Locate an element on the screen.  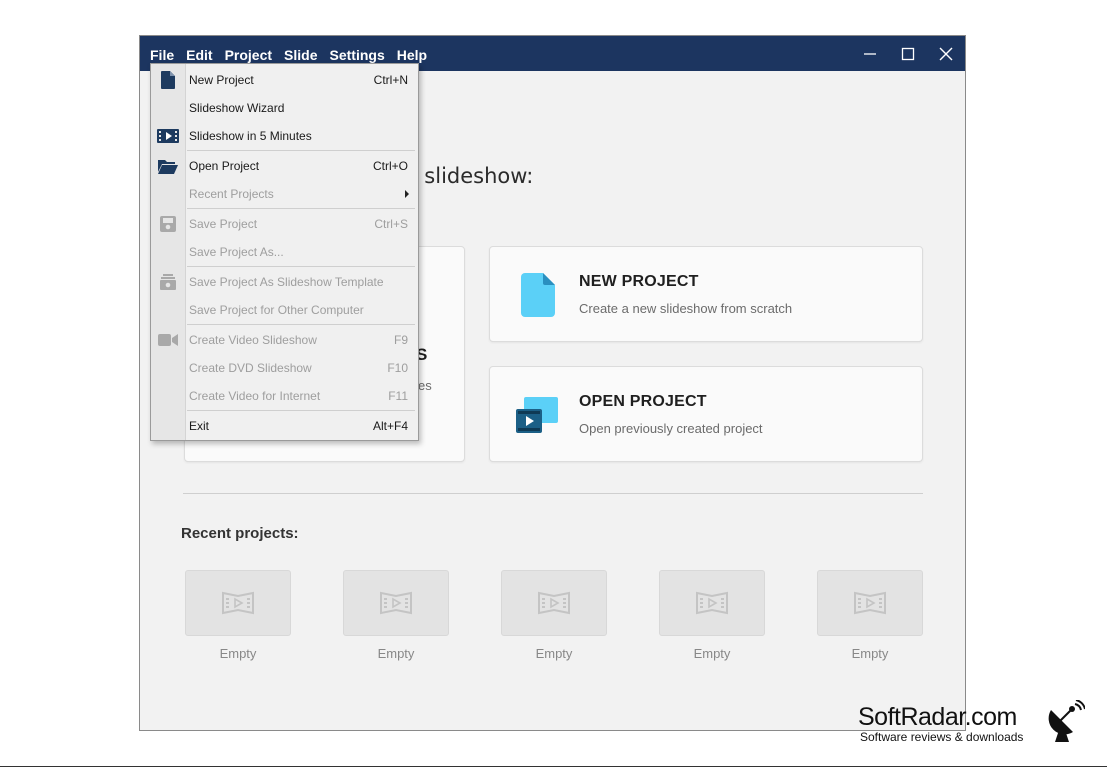
menu-item-shortcut: Ctrl+N is located at coordinates (390, 80).